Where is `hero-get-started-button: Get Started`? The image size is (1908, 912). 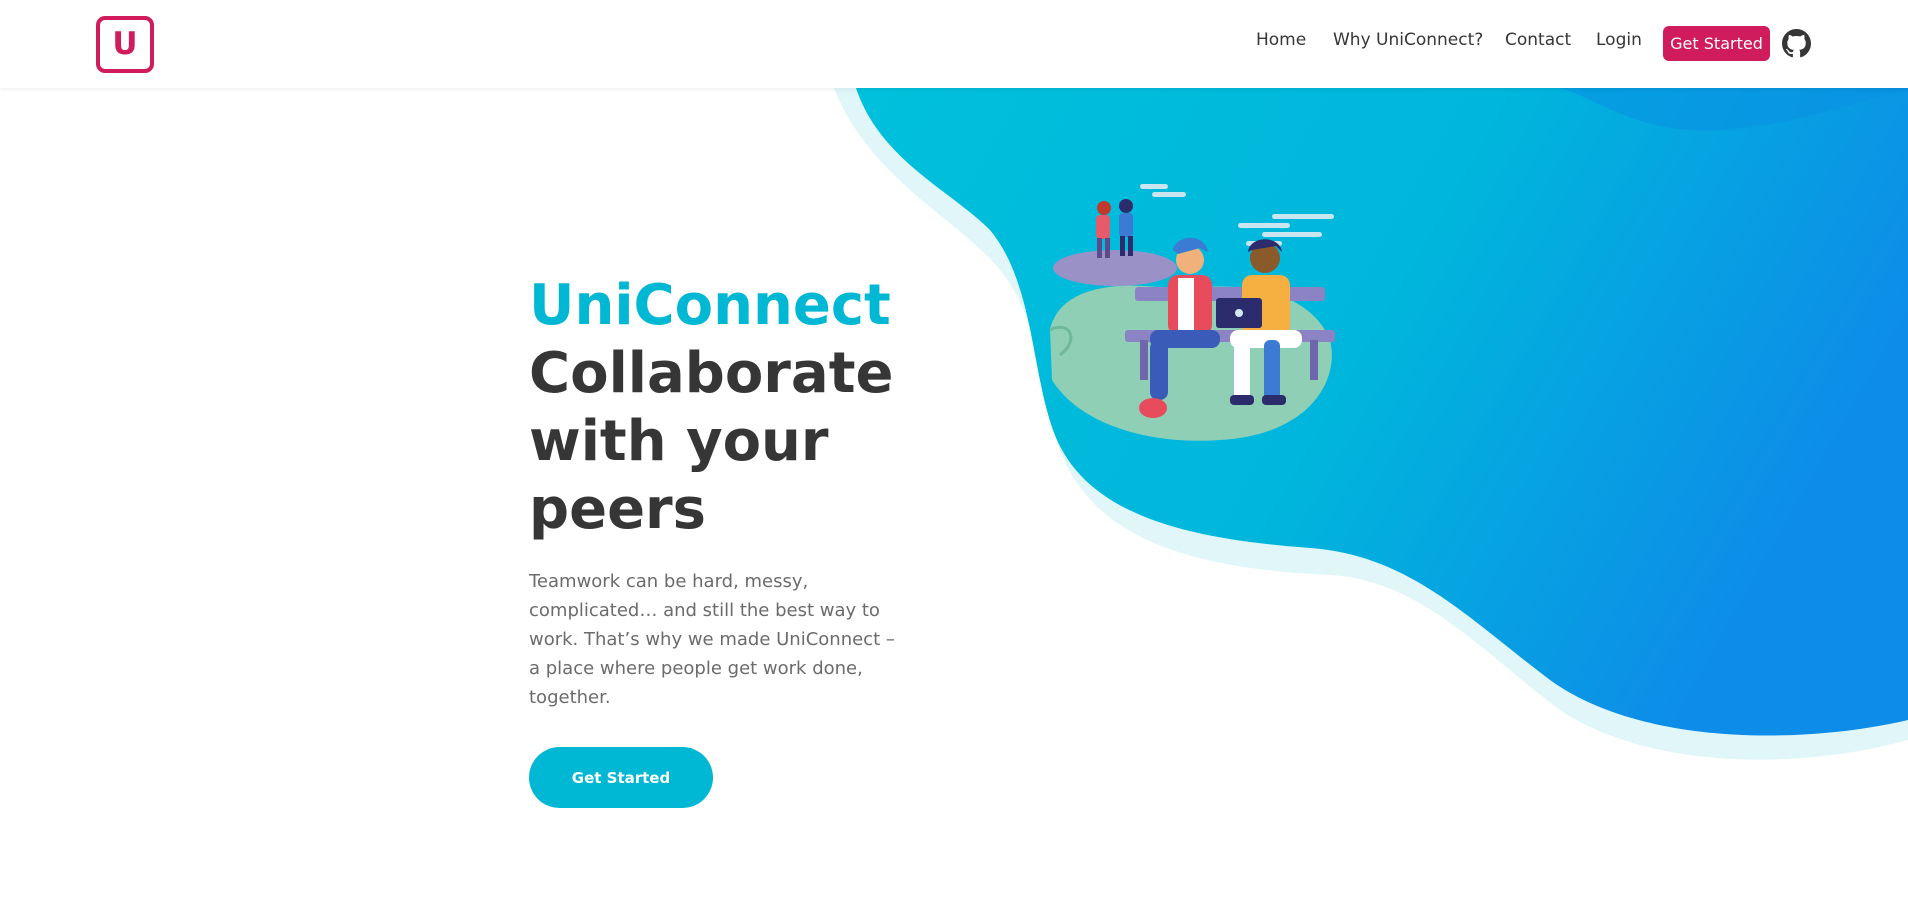 hero-get-started-button: Get Started is located at coordinates (621, 777).